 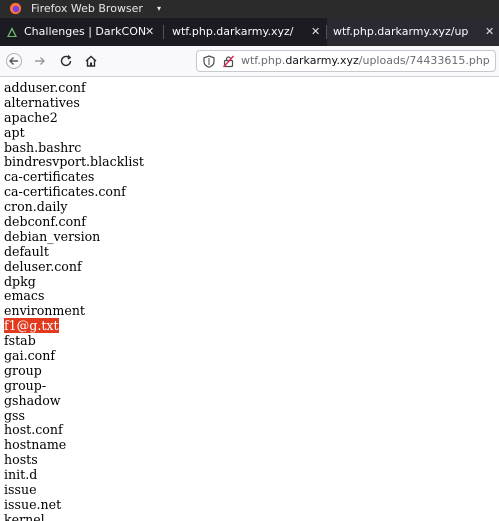 I want to click on tab-label: wtf.php.darkarmy.xyz/, so click(x=233, y=31).